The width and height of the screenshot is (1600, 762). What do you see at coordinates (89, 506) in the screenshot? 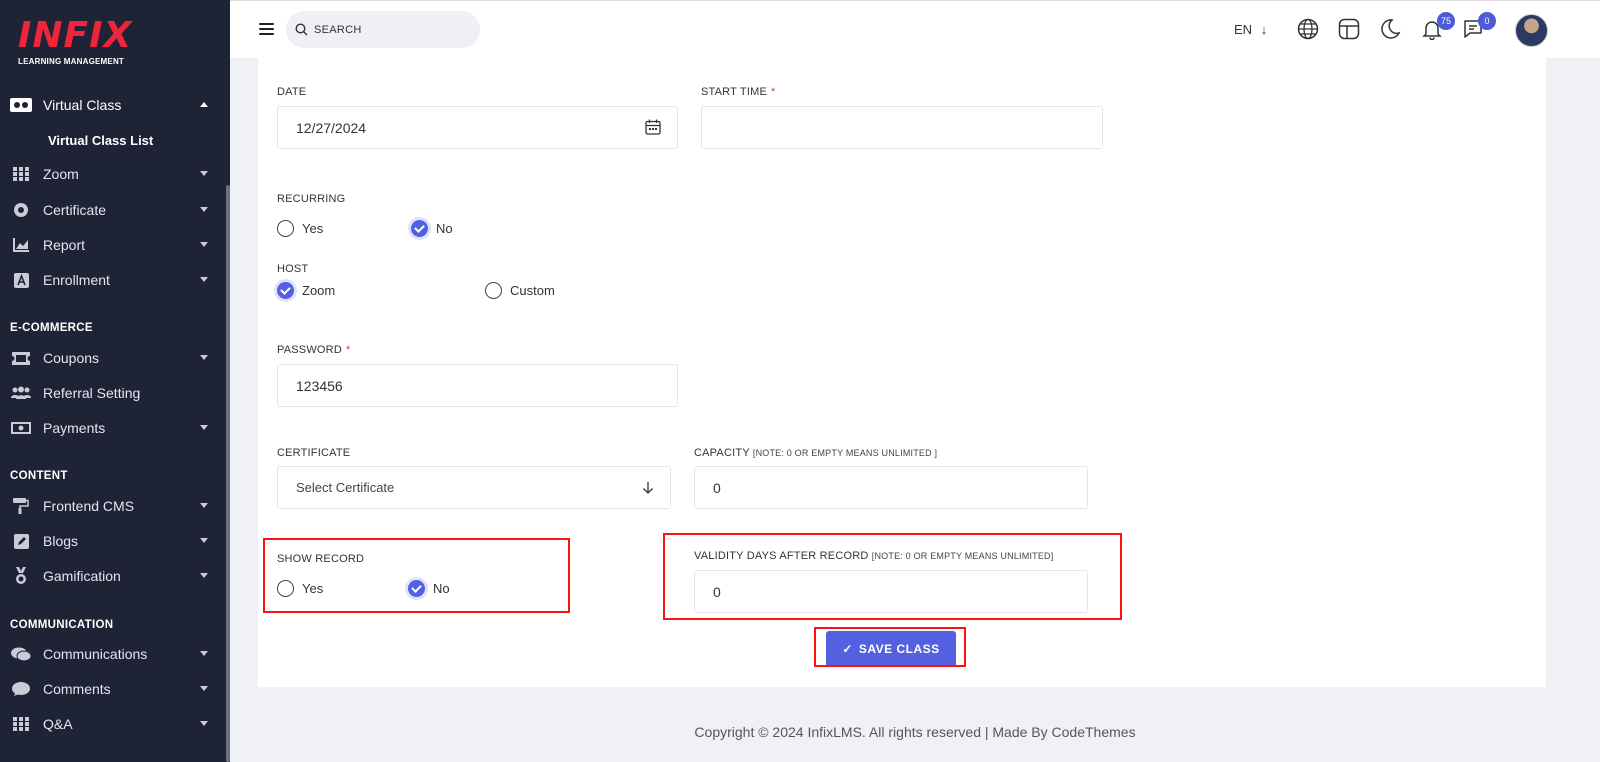
I see `sidebar-item-label: Frontend CMS` at bounding box center [89, 506].